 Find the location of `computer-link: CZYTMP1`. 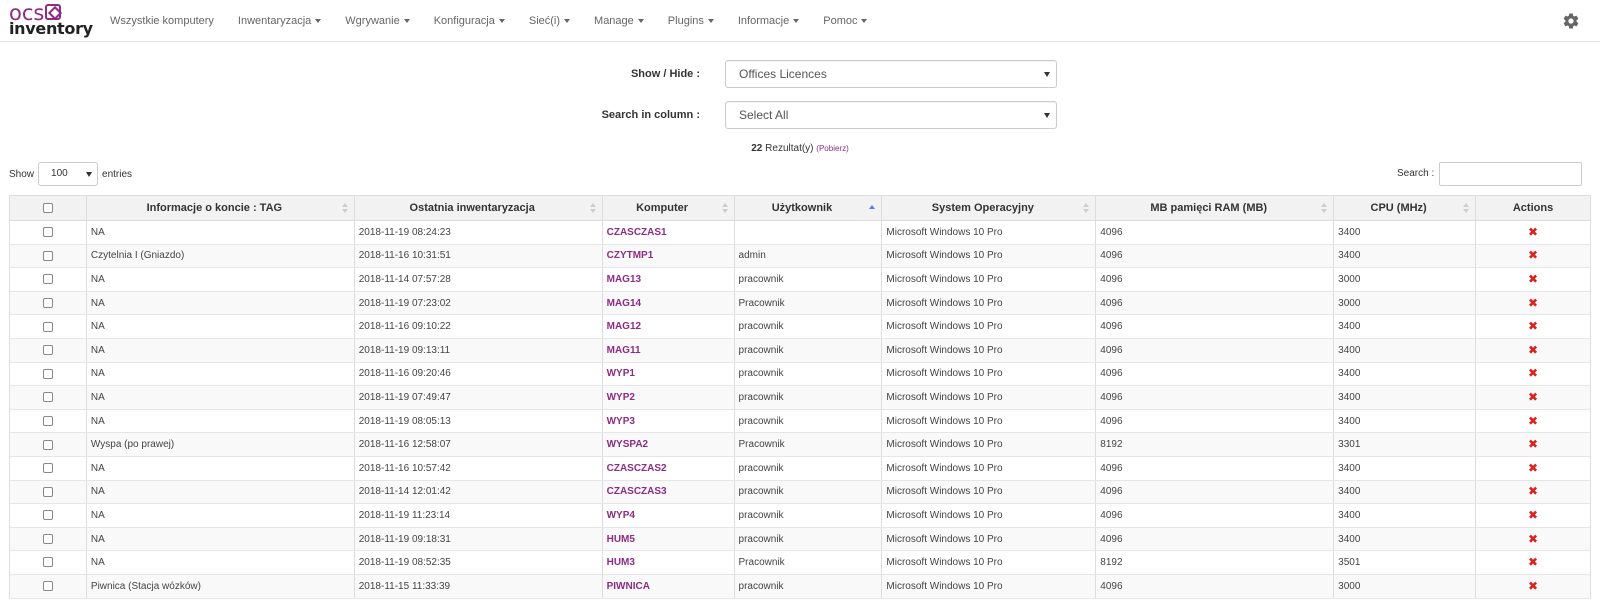

computer-link: CZYTMP1 is located at coordinates (668, 256).